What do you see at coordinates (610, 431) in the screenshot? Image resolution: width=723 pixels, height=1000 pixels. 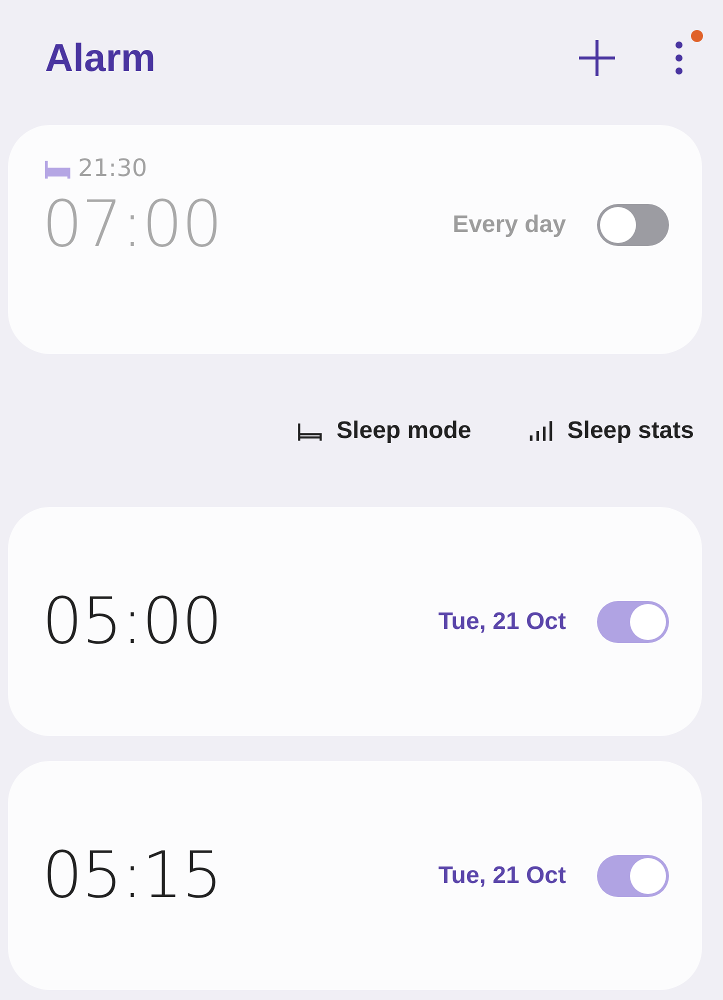 I see `sleep-stats-button: Sleep stats` at bounding box center [610, 431].